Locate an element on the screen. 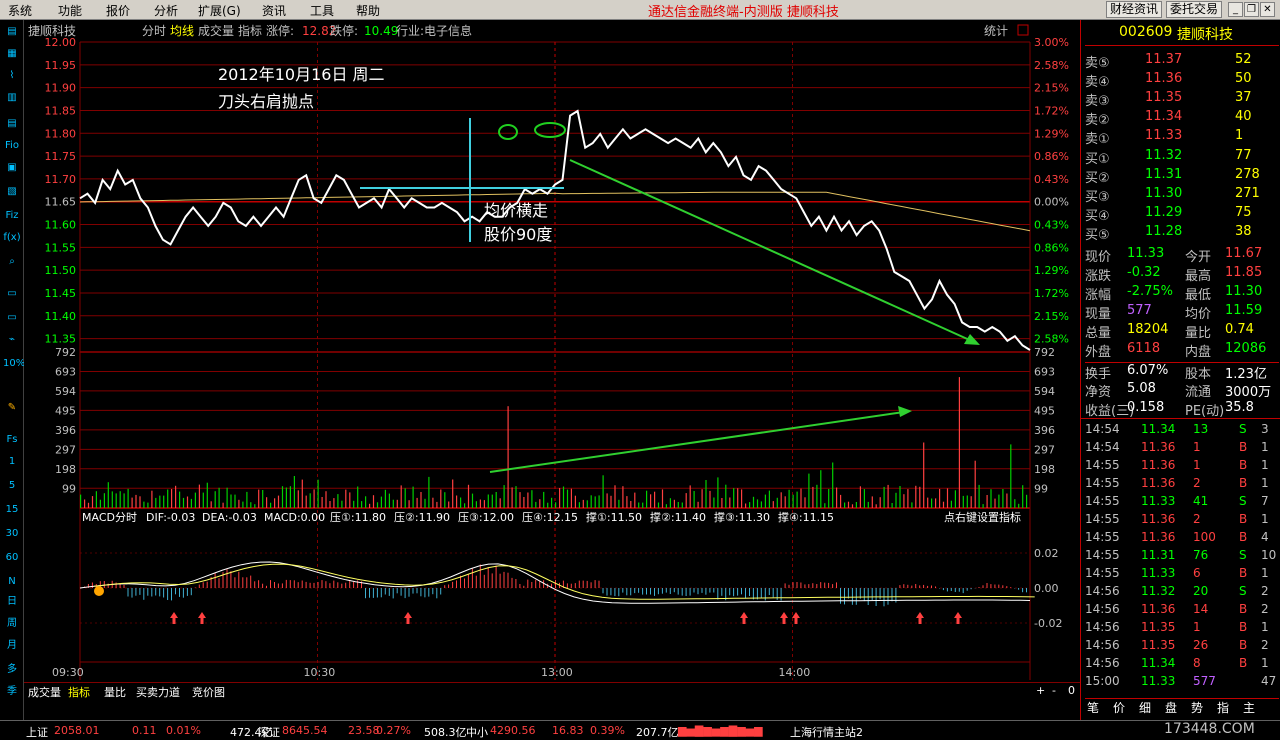 Image resolution: width=1280 pixels, height=740 pixels. tool-icon-12: ▭ is located at coordinates (12, 294).